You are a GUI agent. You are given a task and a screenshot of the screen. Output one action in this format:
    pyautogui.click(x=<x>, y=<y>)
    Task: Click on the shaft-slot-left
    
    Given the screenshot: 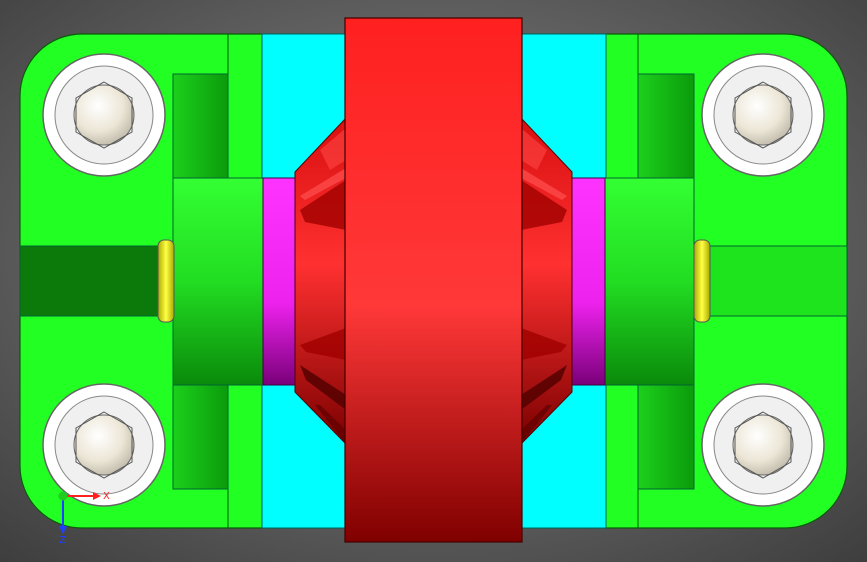 What is the action you would take?
    pyautogui.click(x=90, y=281)
    